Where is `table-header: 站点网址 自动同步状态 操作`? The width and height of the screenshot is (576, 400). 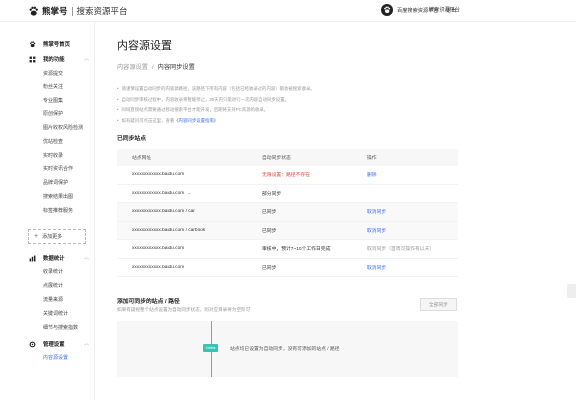
table-header: 站点网址 自动同步状态 操作 is located at coordinates (287, 157).